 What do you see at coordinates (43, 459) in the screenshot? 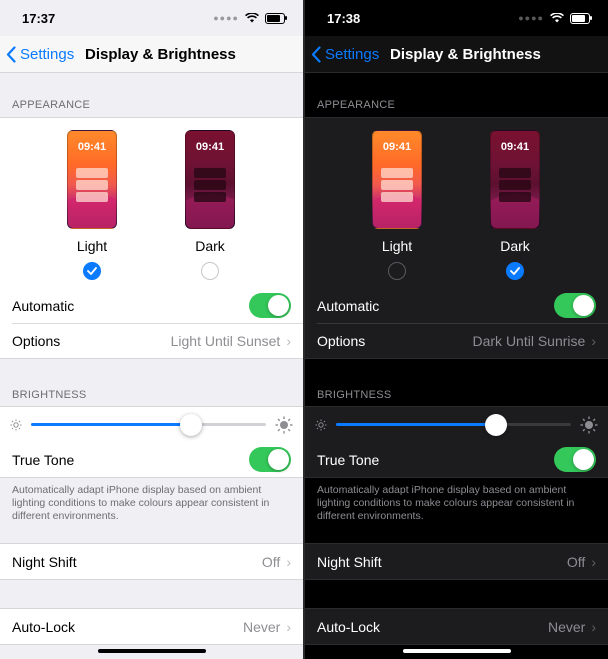
I see `true-tone-label: True Tone` at bounding box center [43, 459].